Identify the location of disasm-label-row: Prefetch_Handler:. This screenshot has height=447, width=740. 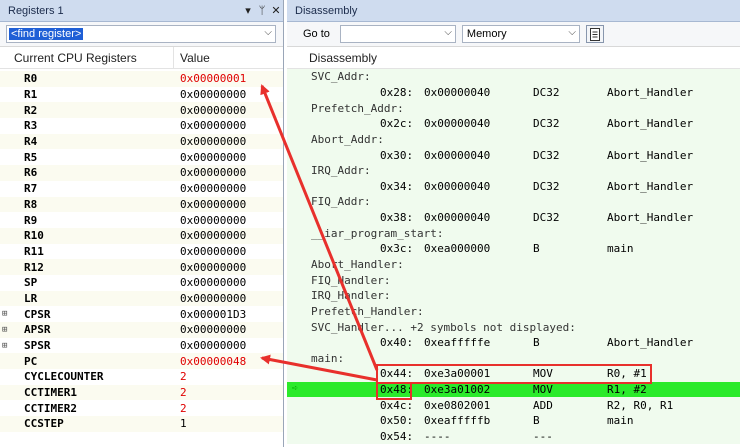
(513, 311).